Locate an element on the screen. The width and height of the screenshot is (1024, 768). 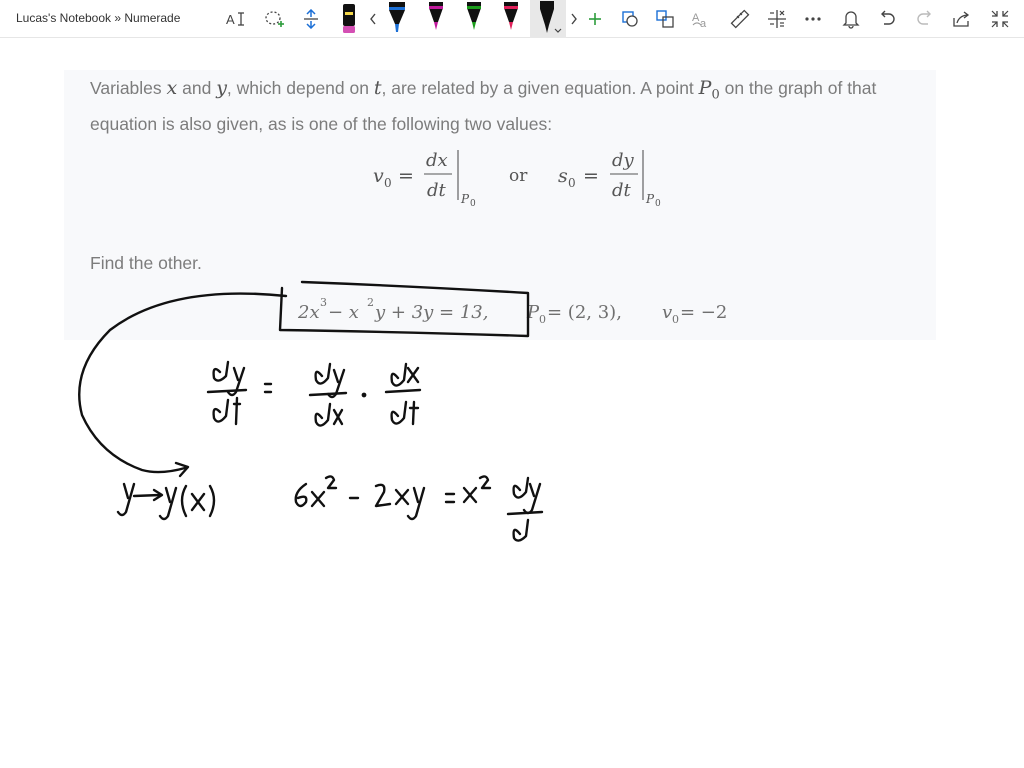
ink-box-stroke is located at coordinates (404, 309).